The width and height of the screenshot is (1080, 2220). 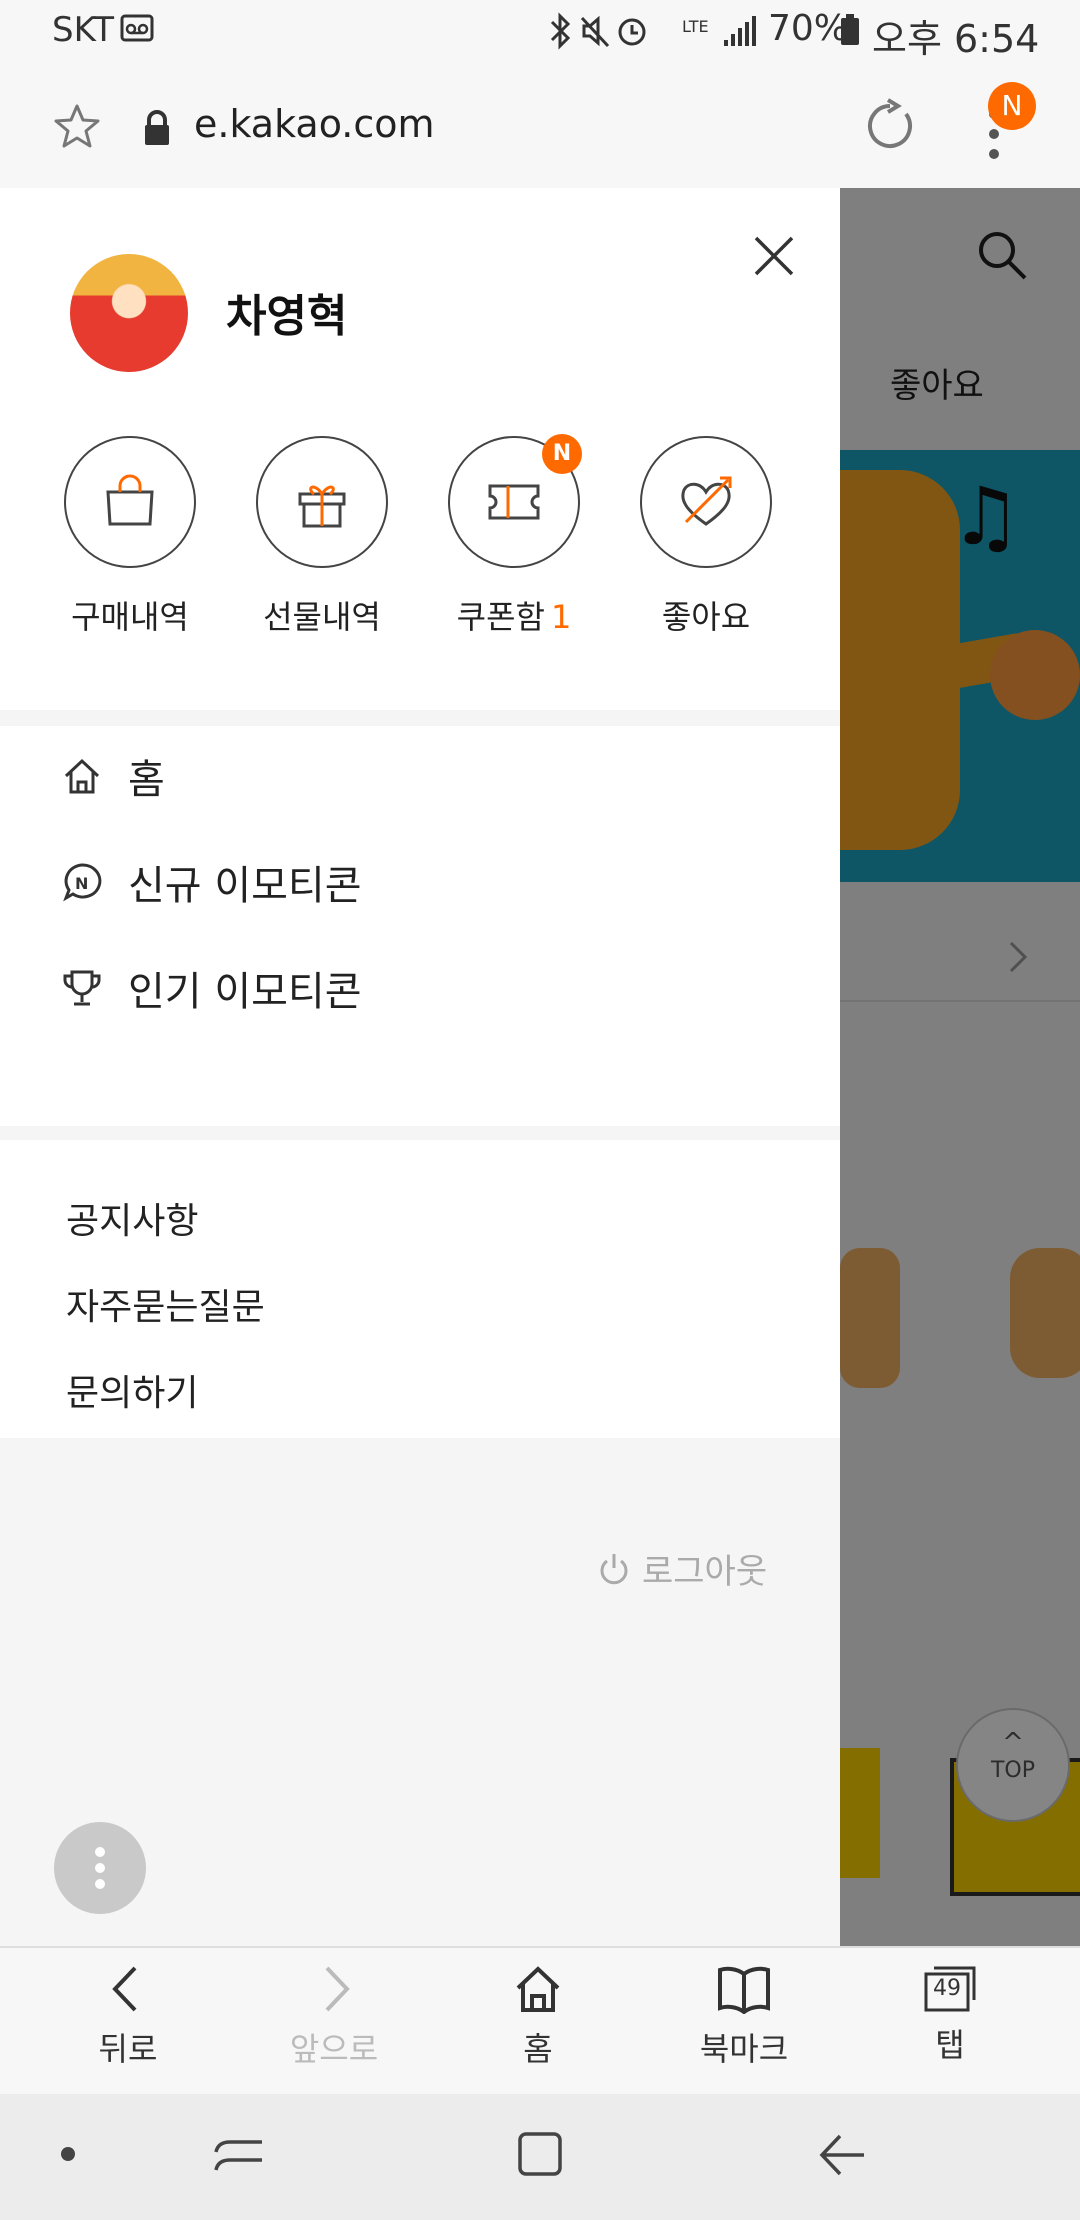 What do you see at coordinates (124, 1989) in the screenshot?
I see `back-chevron-icon` at bounding box center [124, 1989].